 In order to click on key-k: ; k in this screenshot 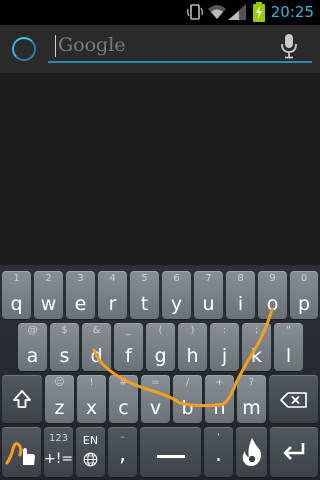, I will do `click(256, 347)`.